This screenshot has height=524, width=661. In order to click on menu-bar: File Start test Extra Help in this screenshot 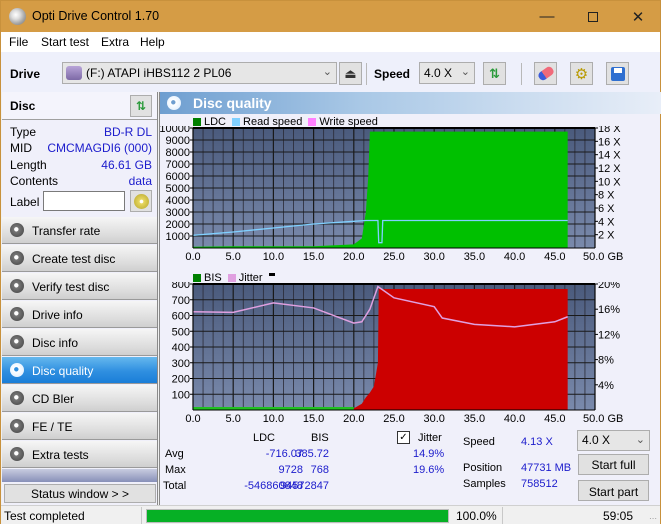, I will do `click(330, 42)`.